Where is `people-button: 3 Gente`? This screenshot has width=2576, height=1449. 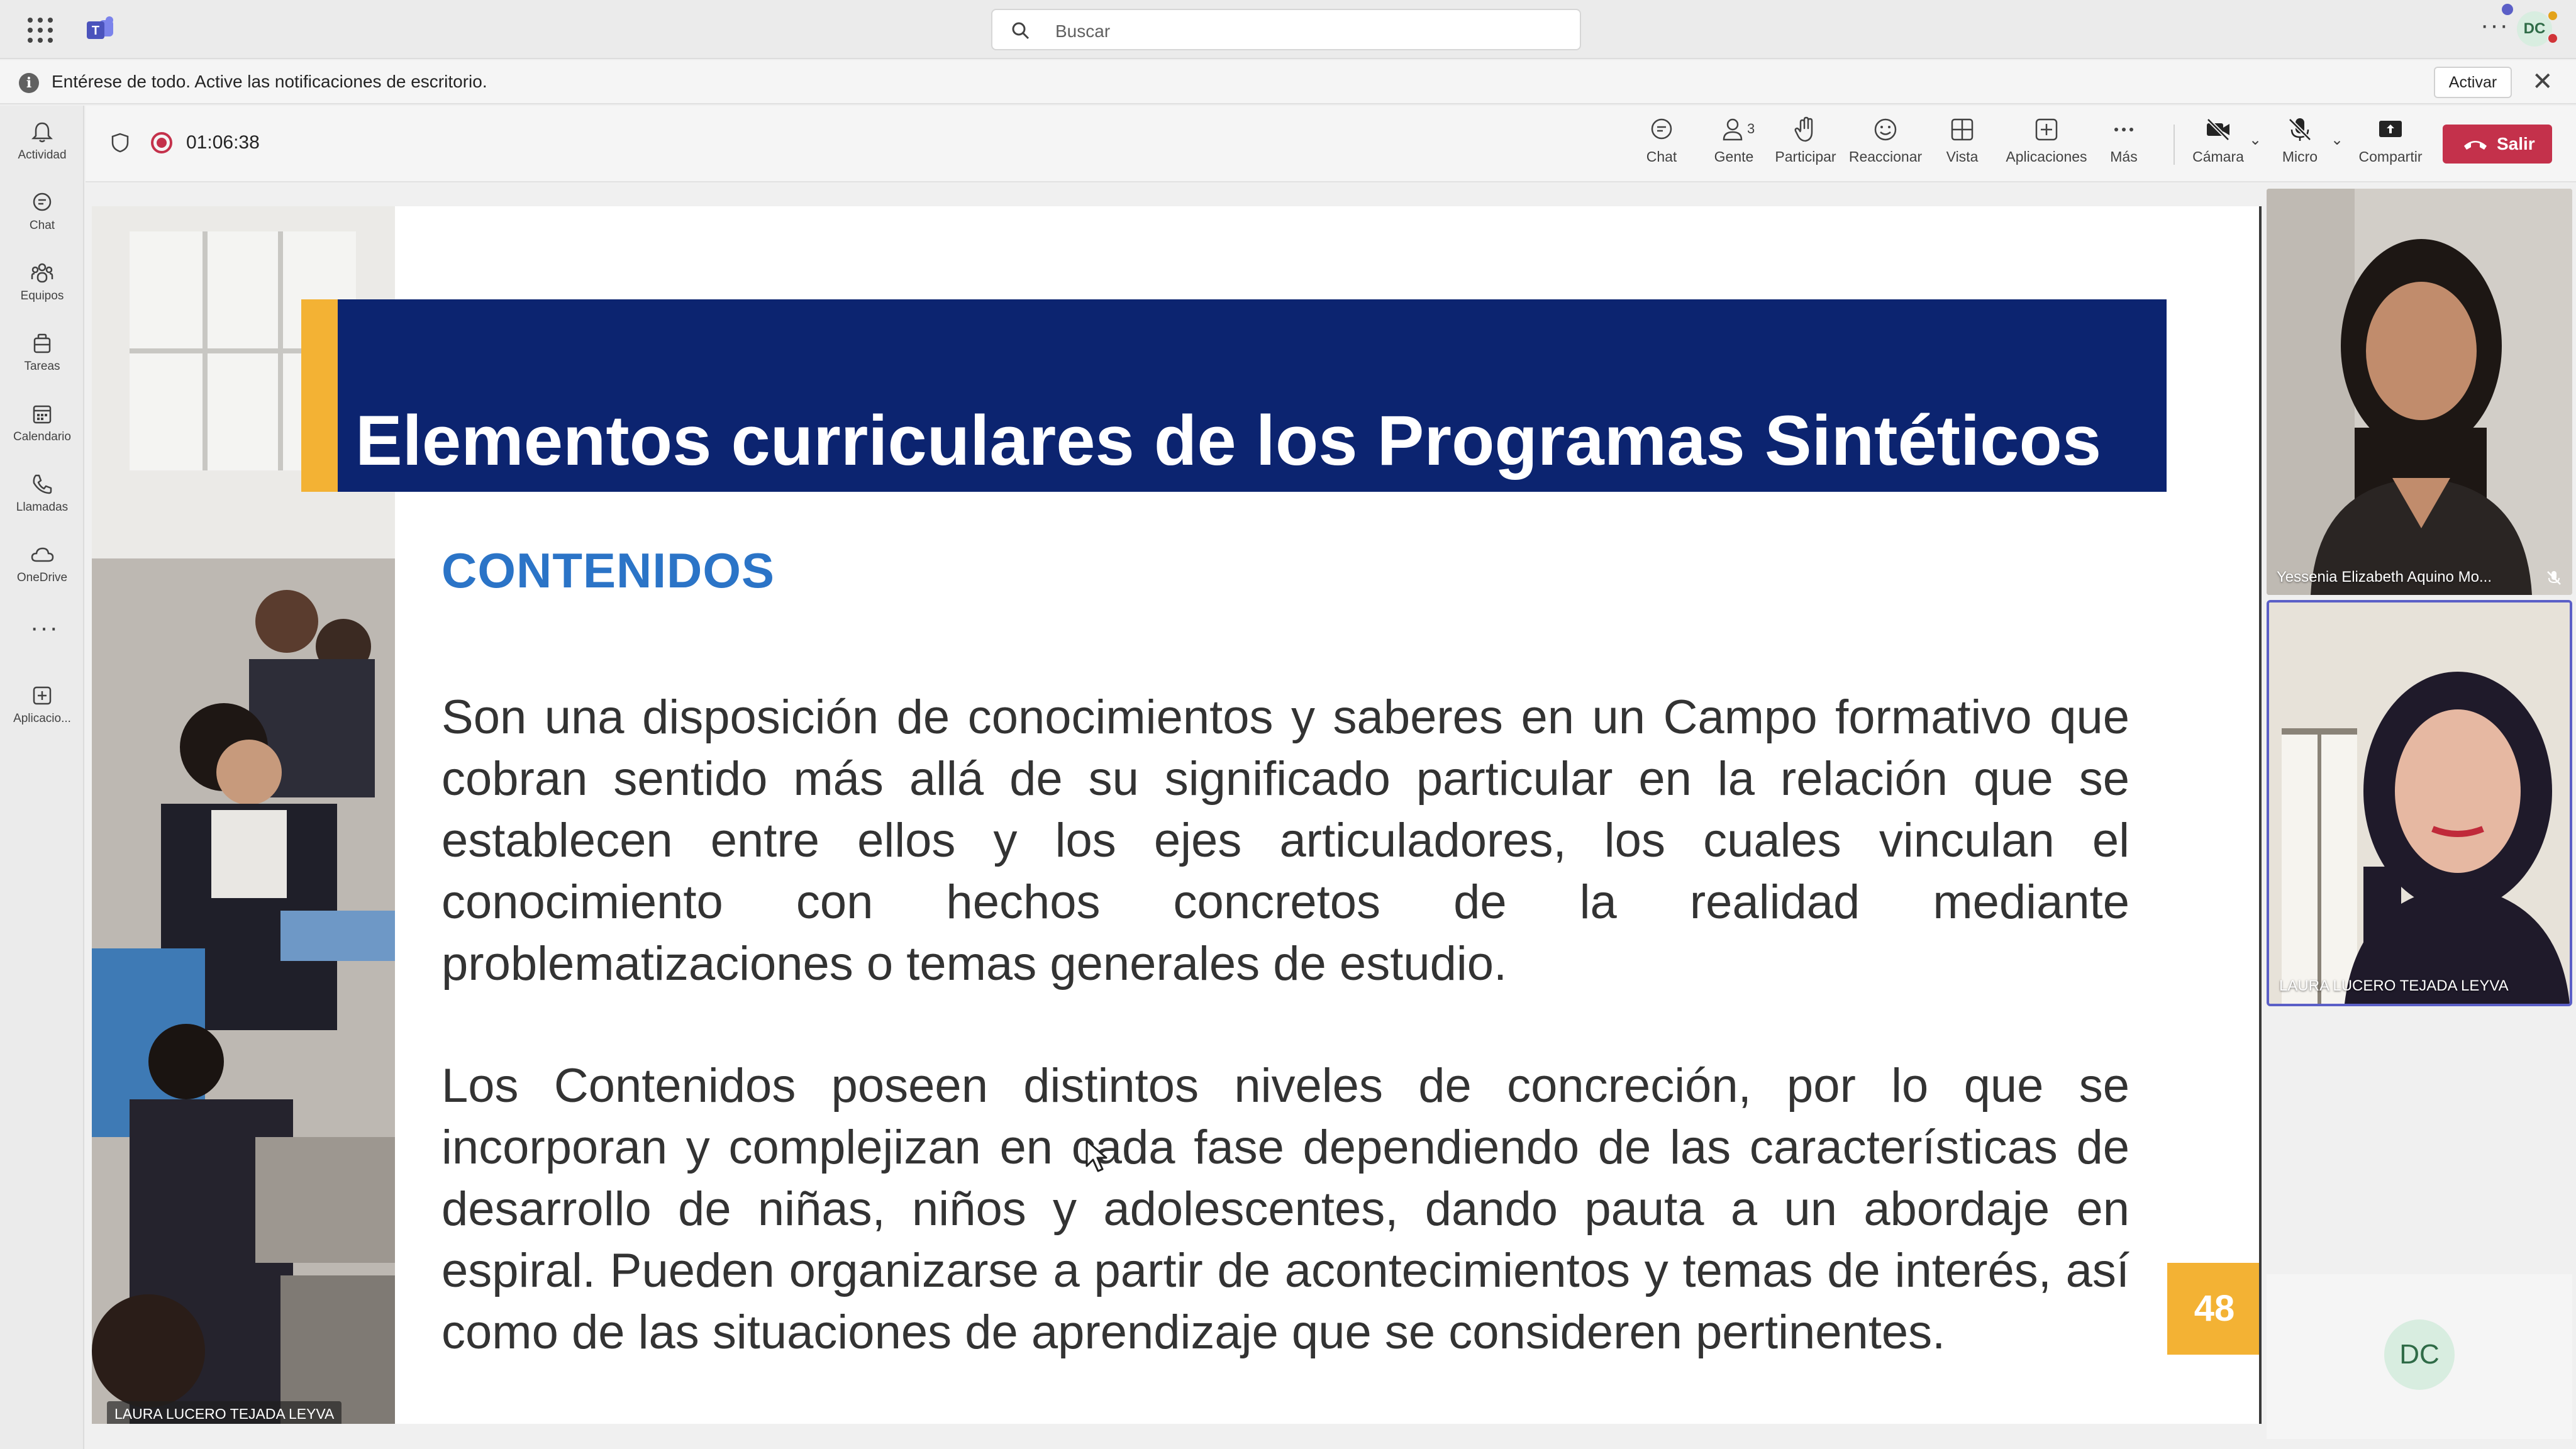
people-button: 3 Gente is located at coordinates (1734, 145).